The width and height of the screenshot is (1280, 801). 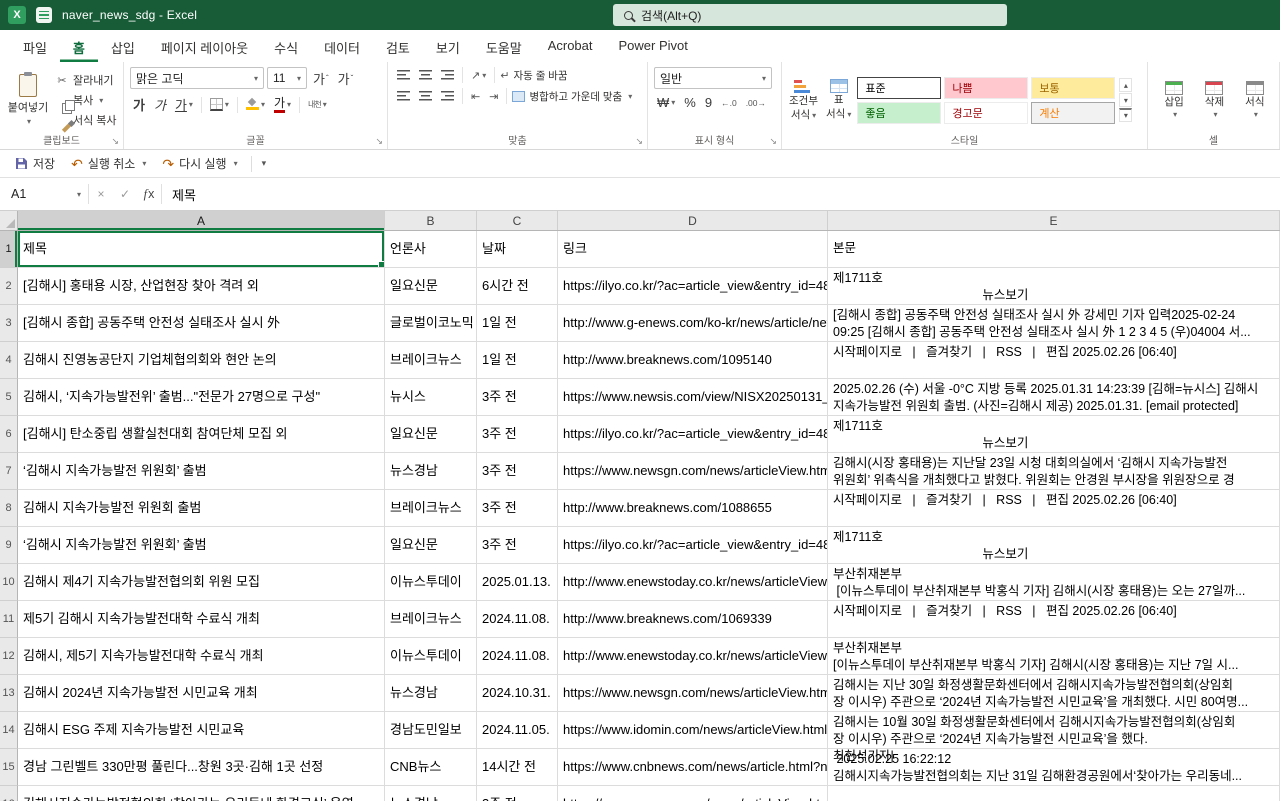 What do you see at coordinates (123, 46) in the screenshot?
I see `tab-삽입: 삽입` at bounding box center [123, 46].